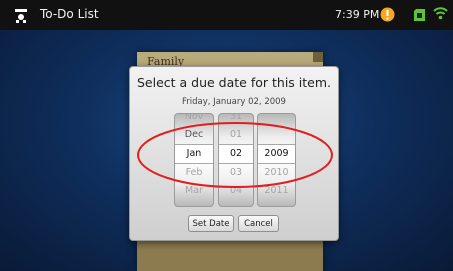 This screenshot has height=271, width=453. Describe the element at coordinates (318, 57) in the screenshot. I see `notepad-corner` at that location.